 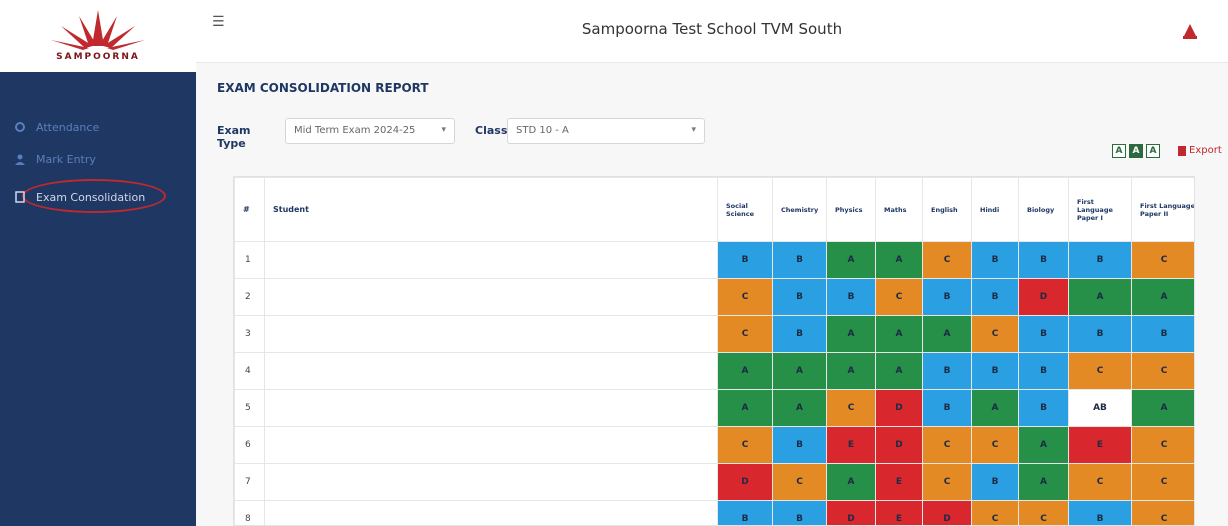 What do you see at coordinates (1100, 408) in the screenshot?
I see `grade-cell: AB` at bounding box center [1100, 408].